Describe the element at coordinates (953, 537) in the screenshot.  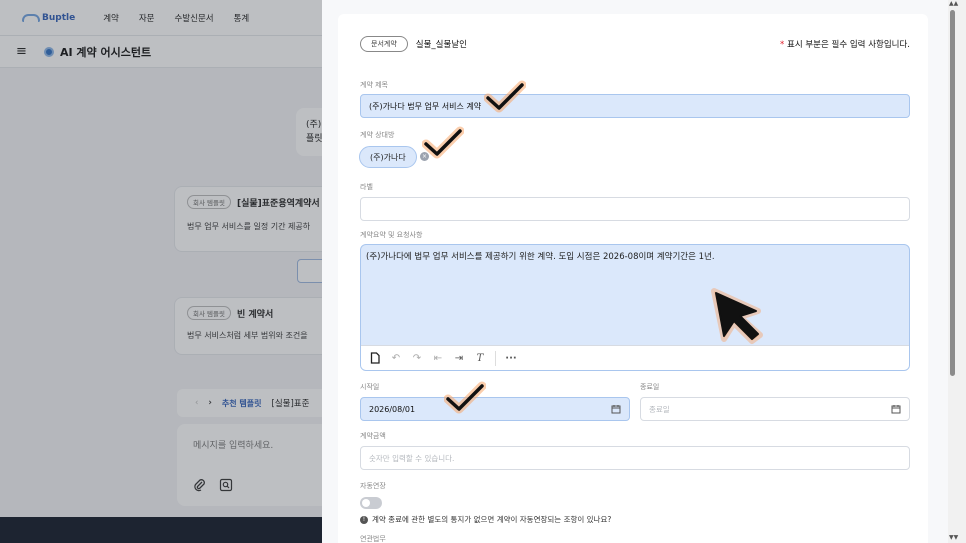
I see `scroll-down-icon: ▼▼` at that location.